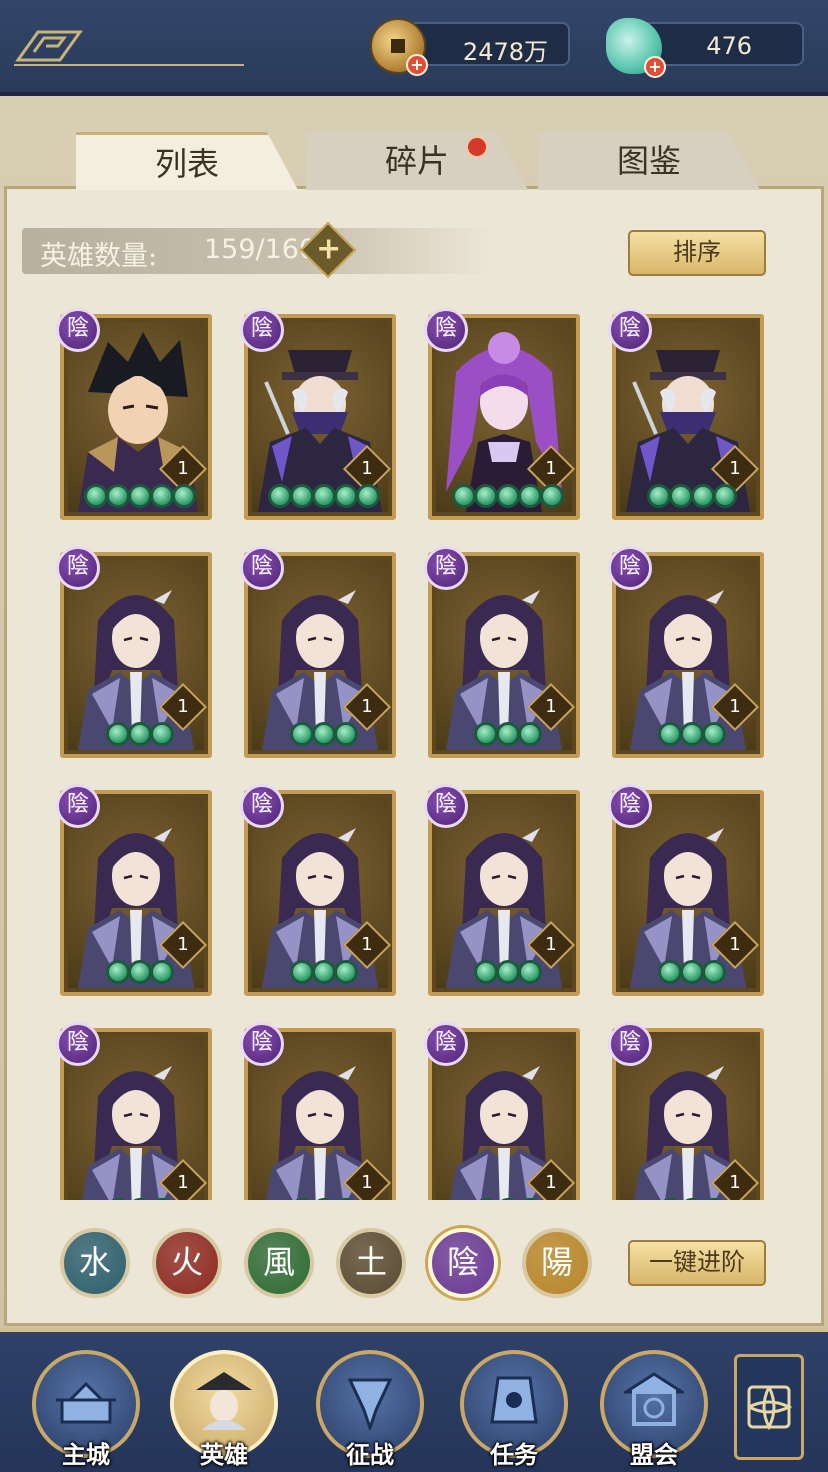 This screenshot has width=828, height=1472. I want to click on tab-list: 列表, so click(187, 161).